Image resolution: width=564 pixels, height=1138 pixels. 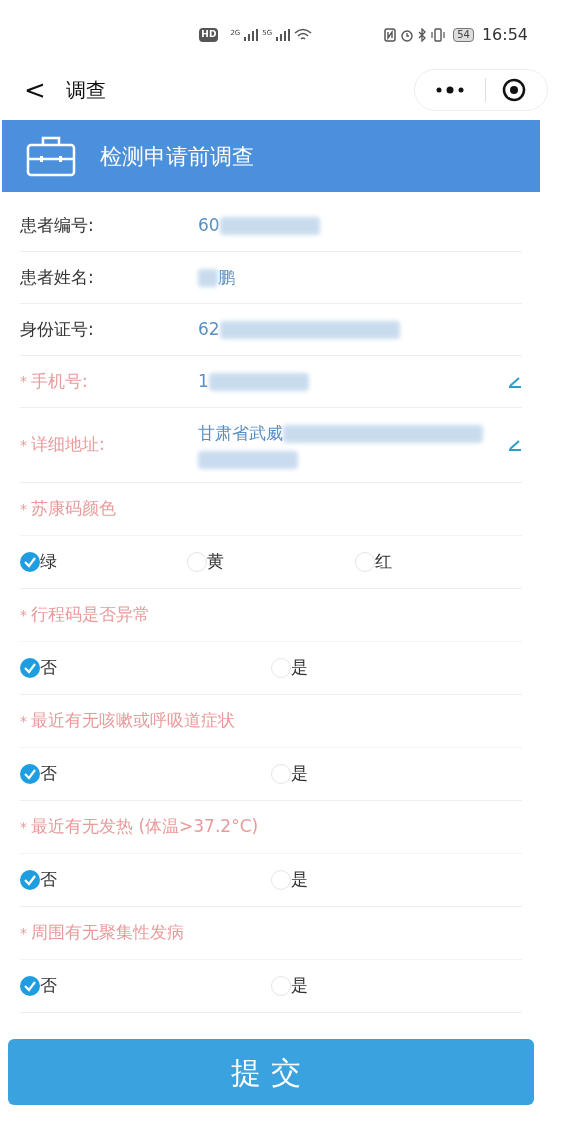 What do you see at coordinates (209, 225) in the screenshot?
I see `field-value: 60` at bounding box center [209, 225].